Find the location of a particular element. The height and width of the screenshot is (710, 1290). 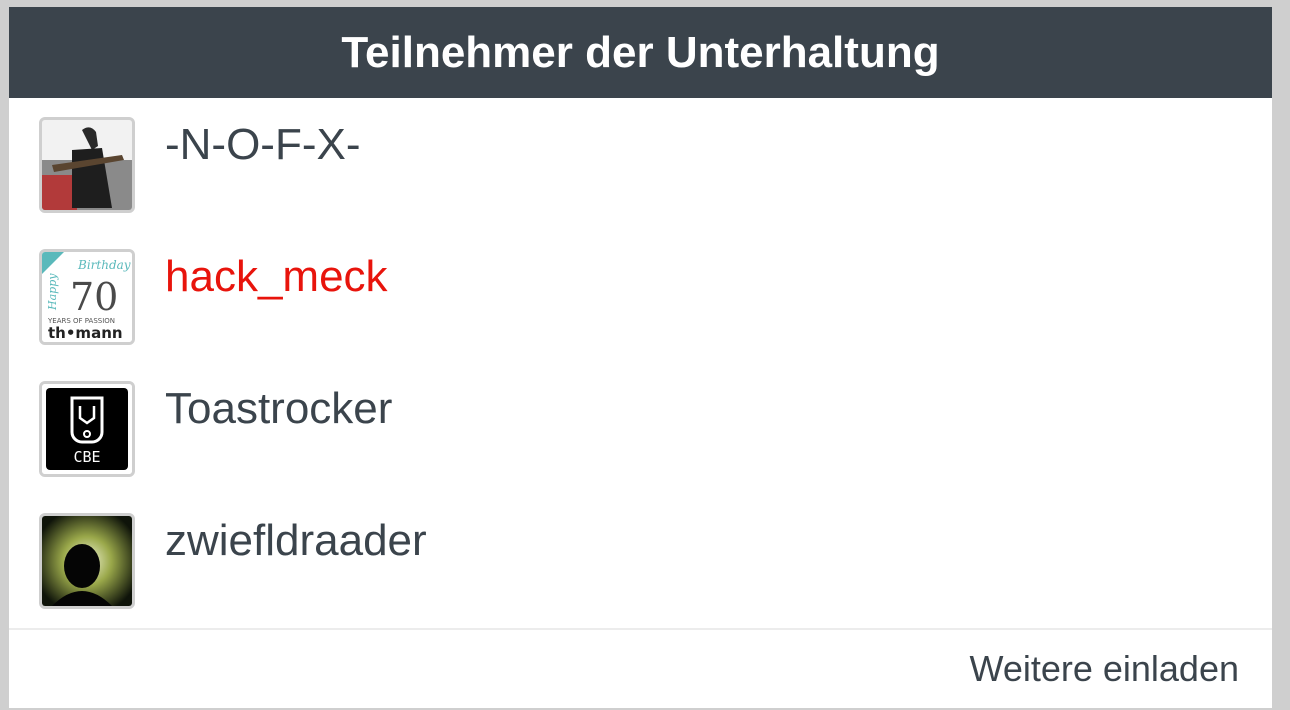

participant-name: Toastrocker is located at coordinates (278, 409).